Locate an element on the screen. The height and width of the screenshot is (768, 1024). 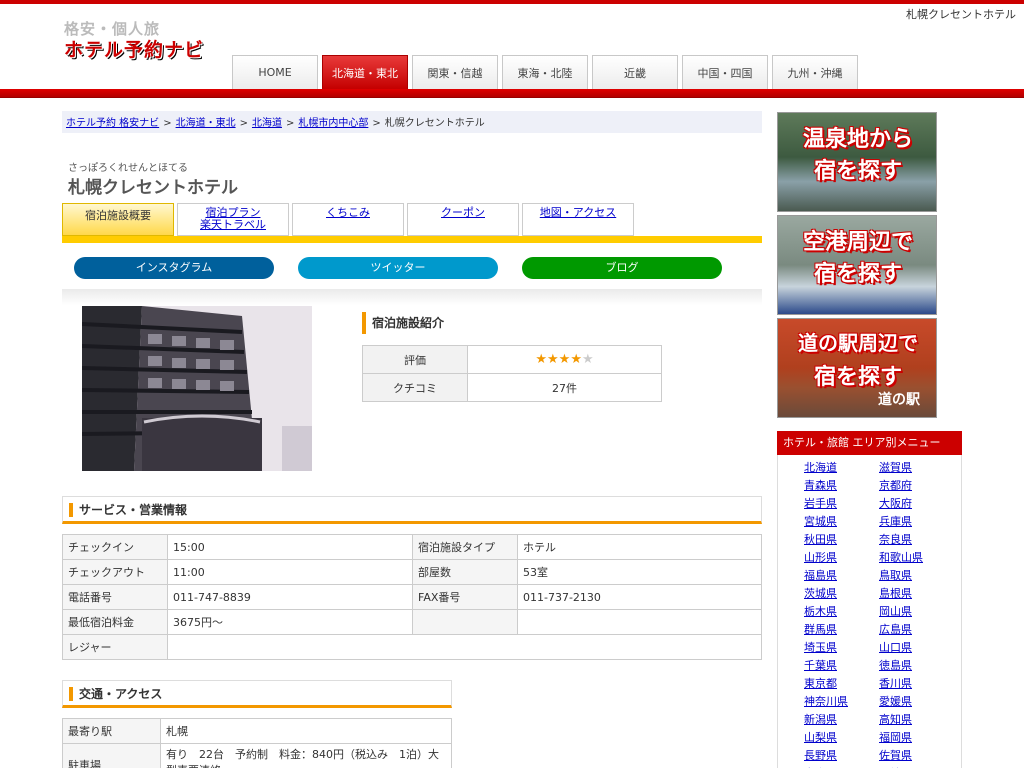
nav-kinki: 近畿 is located at coordinates (635, 72).